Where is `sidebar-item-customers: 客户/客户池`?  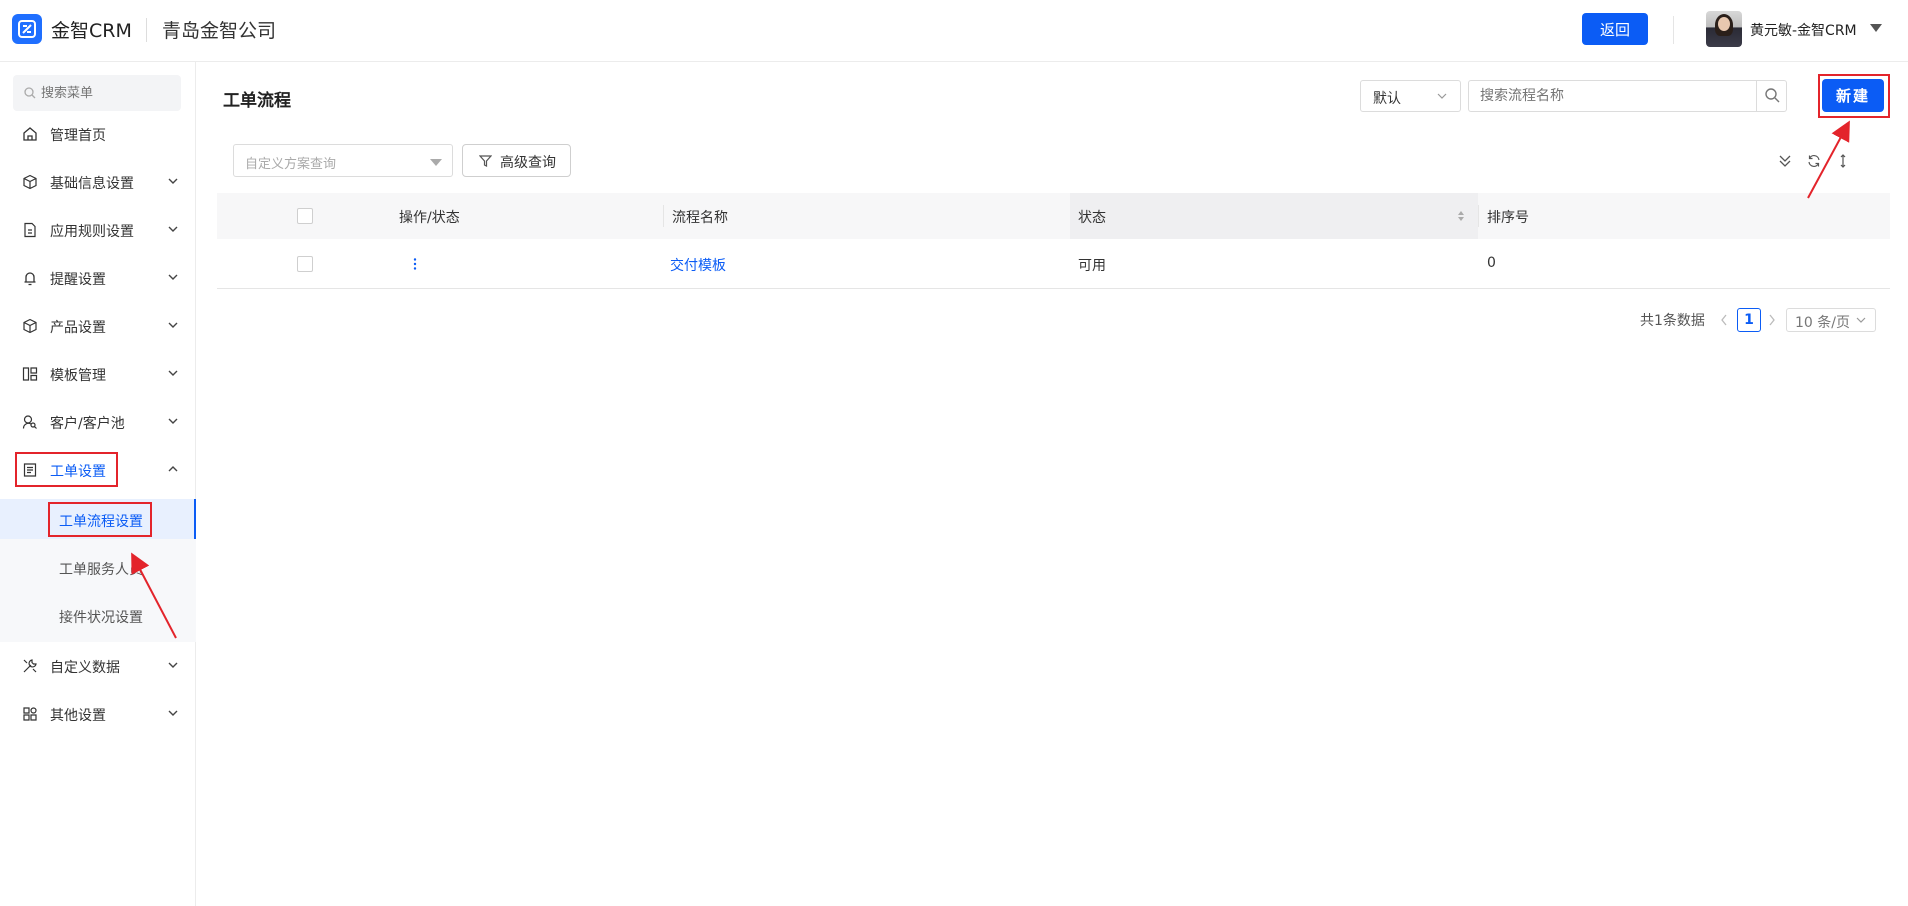 sidebar-item-customers: 客户/客户池 is located at coordinates (97, 422).